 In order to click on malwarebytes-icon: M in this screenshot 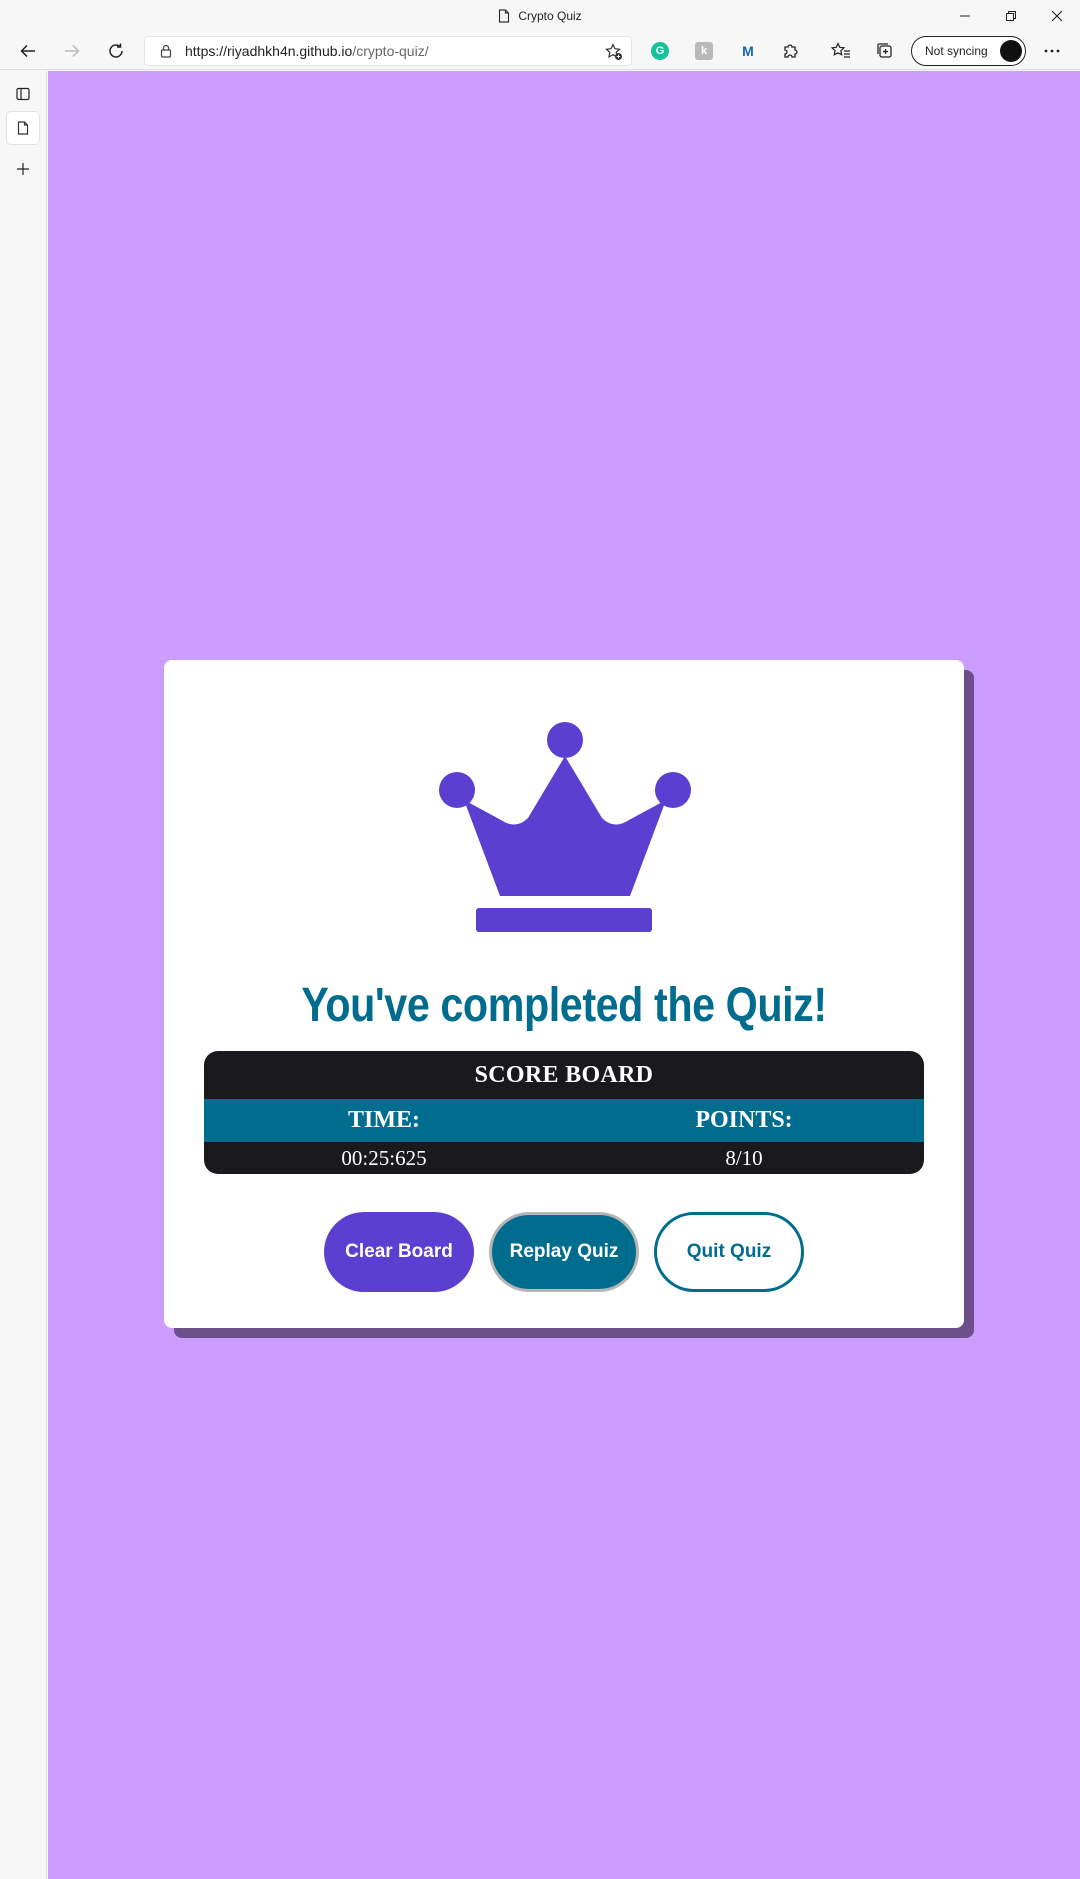, I will do `click(748, 51)`.